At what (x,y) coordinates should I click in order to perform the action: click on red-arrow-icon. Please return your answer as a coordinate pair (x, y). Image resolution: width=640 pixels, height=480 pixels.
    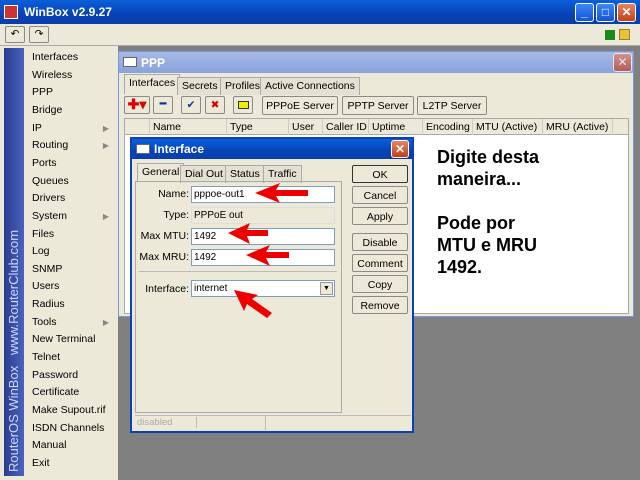
    Looking at the image, I should click on (268, 250).